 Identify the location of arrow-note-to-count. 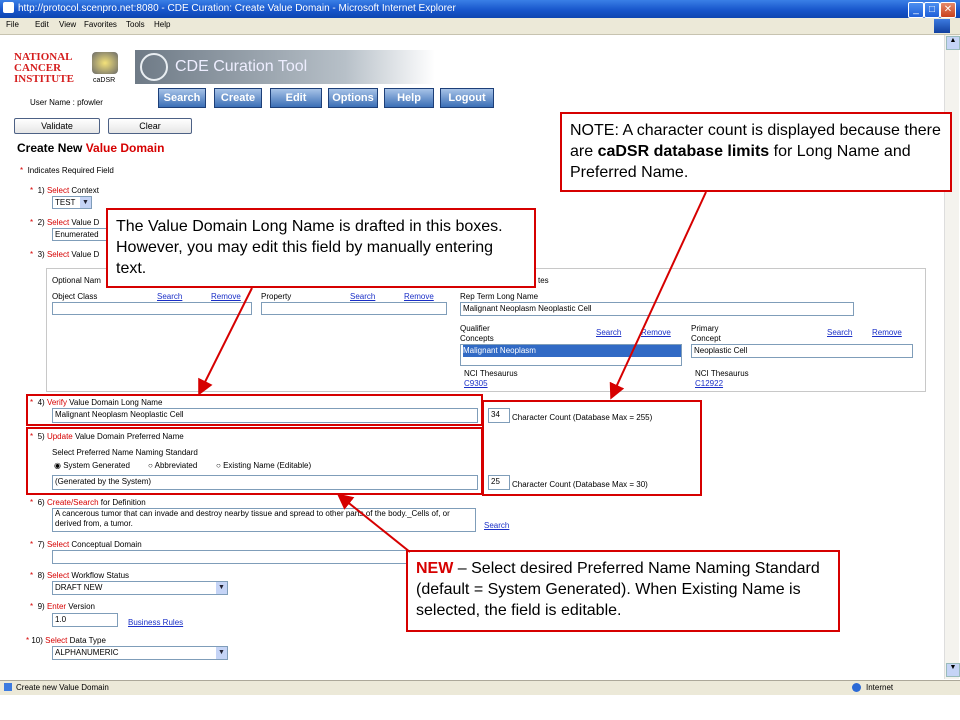
(658, 295).